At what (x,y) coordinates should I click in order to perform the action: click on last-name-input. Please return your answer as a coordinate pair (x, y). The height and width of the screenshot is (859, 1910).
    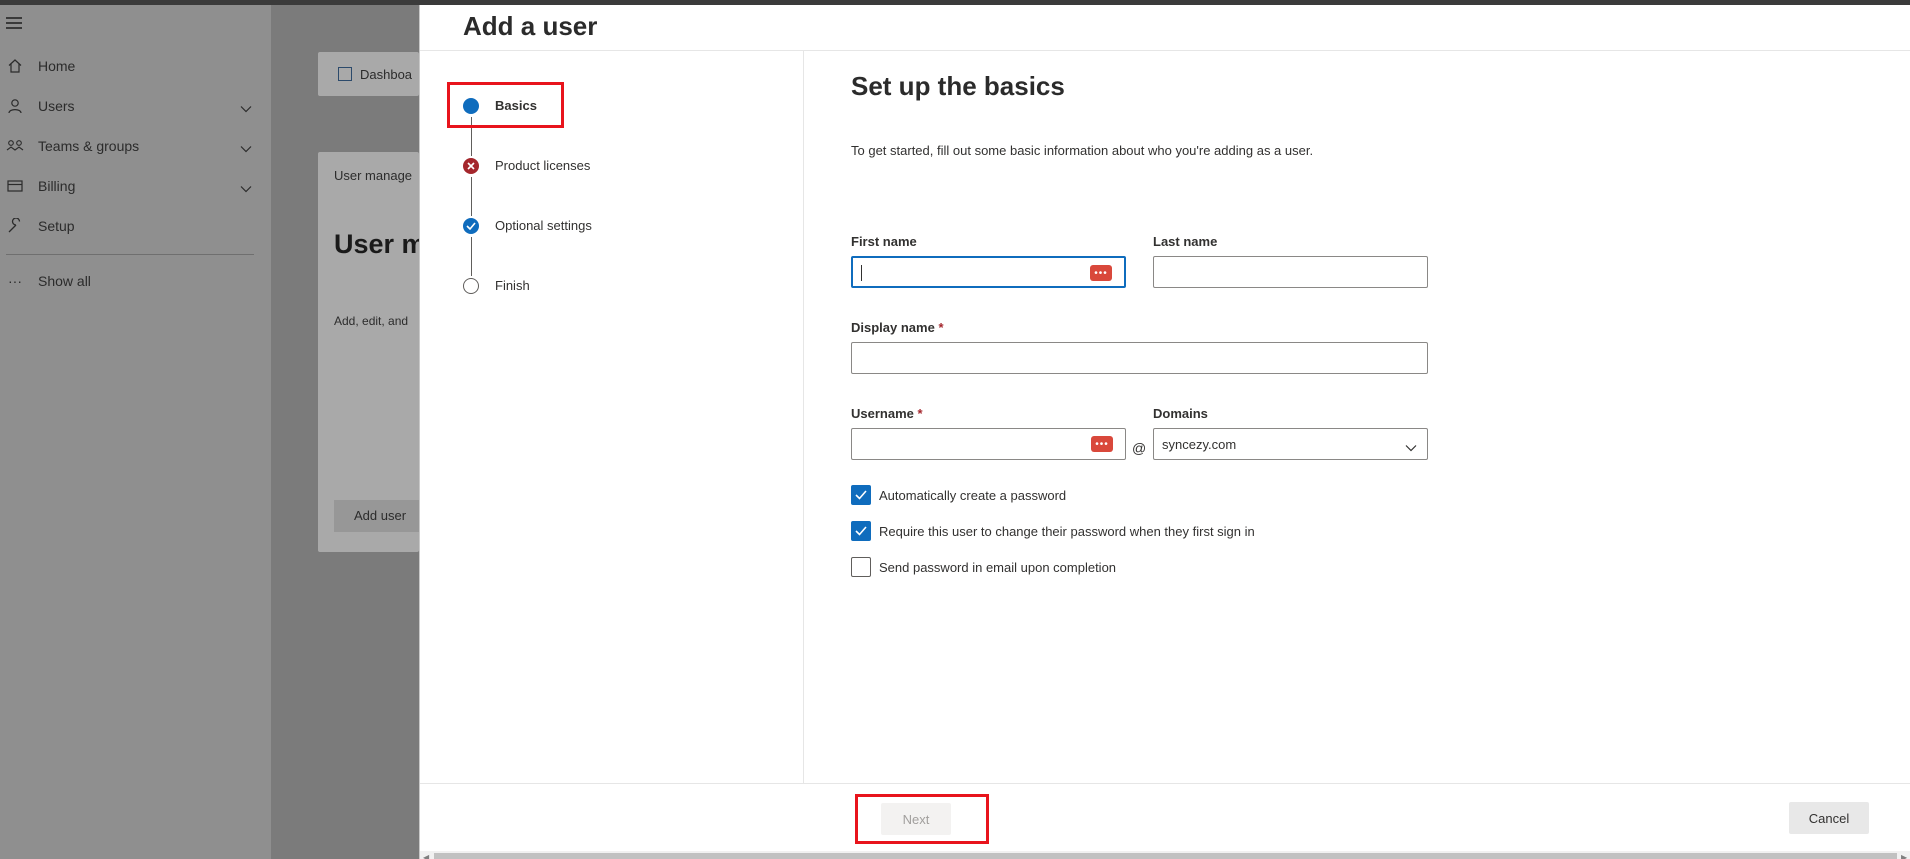
    Looking at the image, I should click on (1290, 272).